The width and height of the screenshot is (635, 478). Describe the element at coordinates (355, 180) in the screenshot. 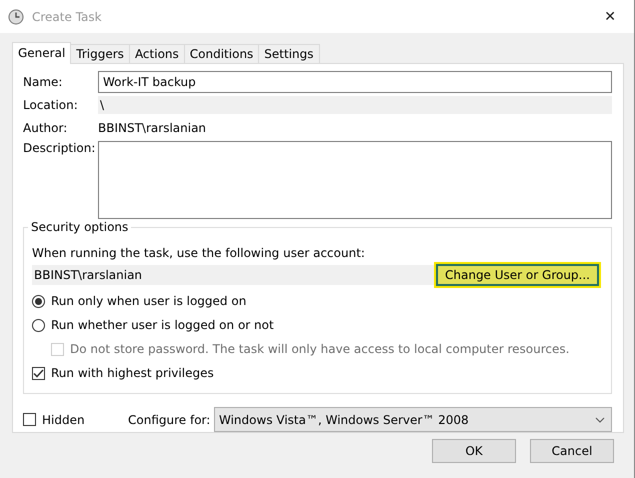

I see `description-field` at that location.